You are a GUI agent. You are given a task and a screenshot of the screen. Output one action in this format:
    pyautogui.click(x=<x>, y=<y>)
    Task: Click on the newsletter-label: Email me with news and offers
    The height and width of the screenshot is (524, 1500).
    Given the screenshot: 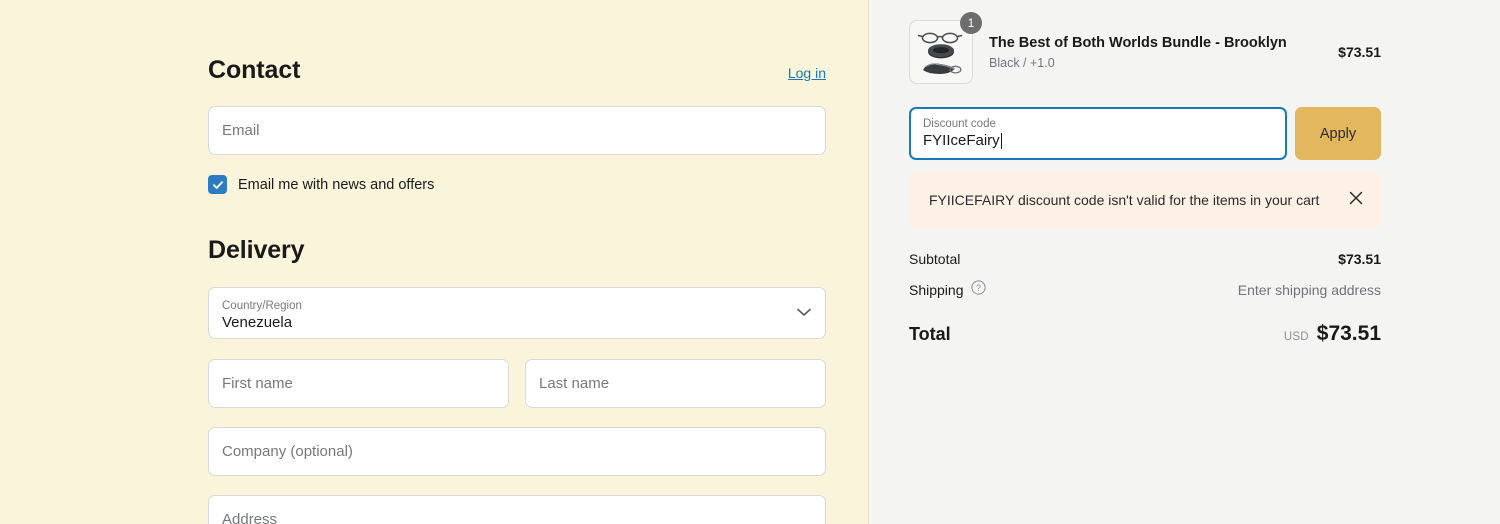 What is the action you would take?
    pyautogui.click(x=336, y=184)
    